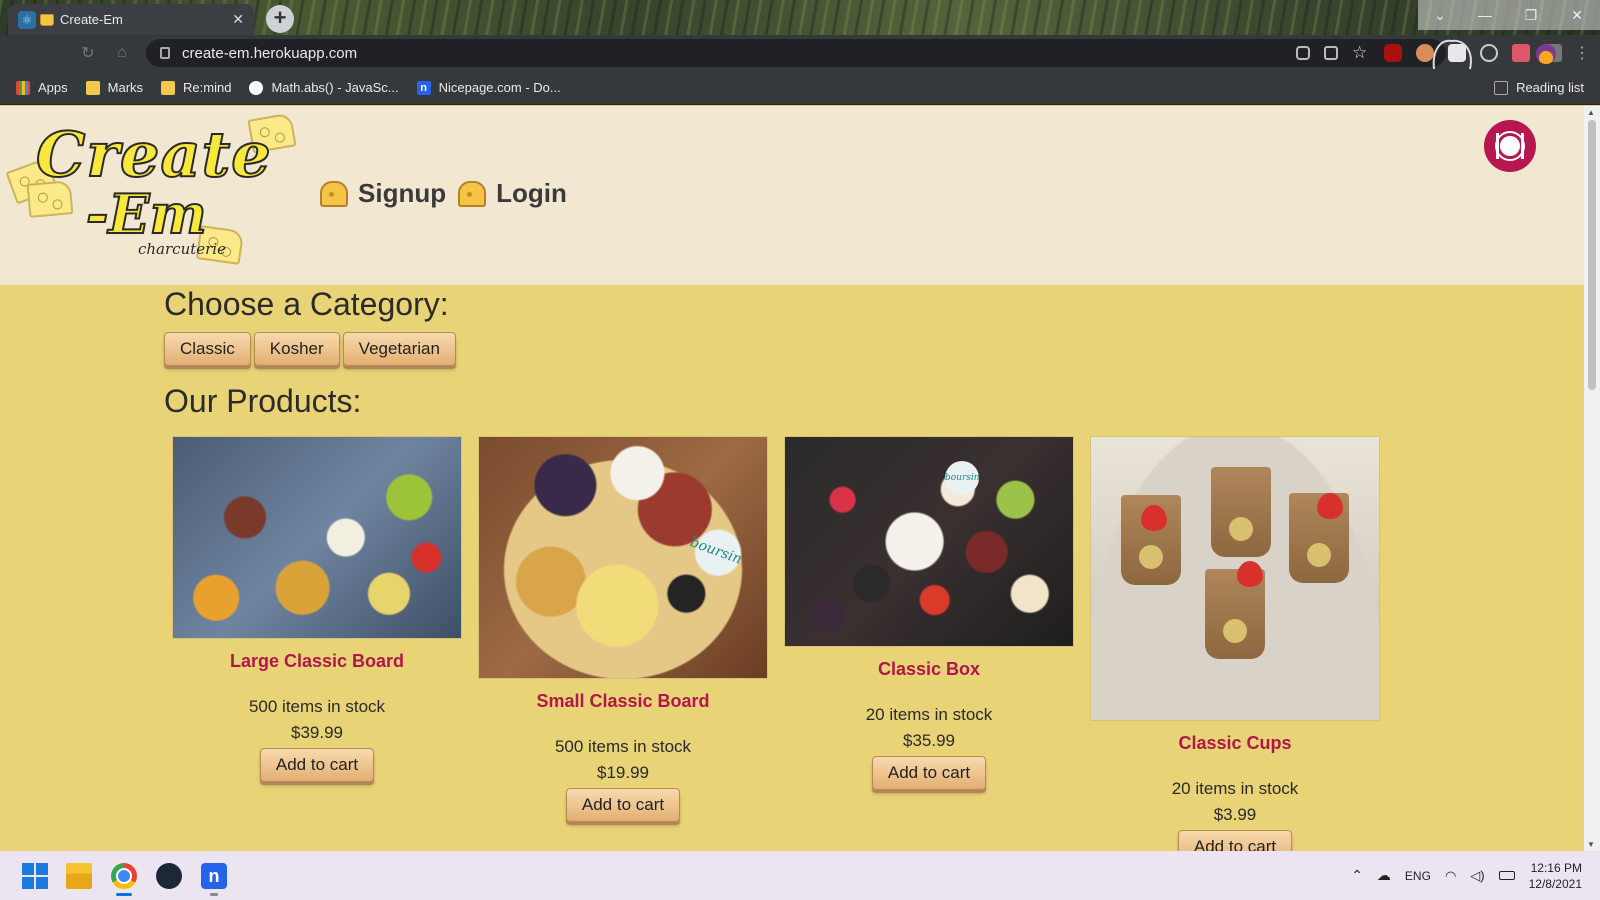  Describe the element at coordinates (531, 193) in the screenshot. I see `login-label: Login` at that location.